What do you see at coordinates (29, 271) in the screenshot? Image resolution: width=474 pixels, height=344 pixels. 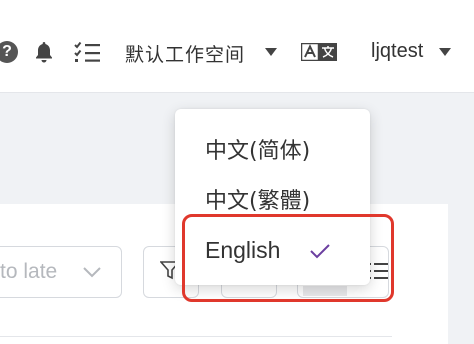 I see `date-placeholder: to late` at bounding box center [29, 271].